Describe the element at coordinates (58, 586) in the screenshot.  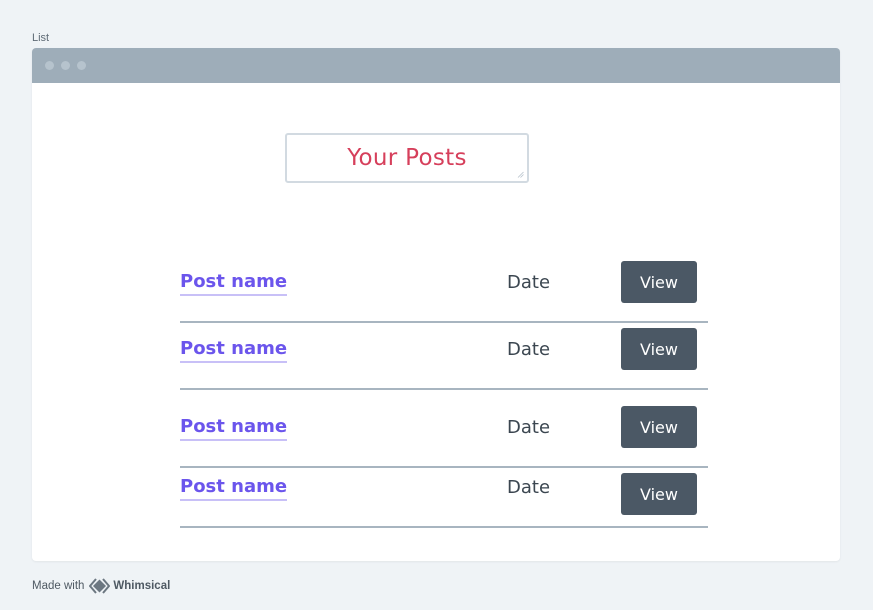
I see `made-with-label: Made with` at that location.